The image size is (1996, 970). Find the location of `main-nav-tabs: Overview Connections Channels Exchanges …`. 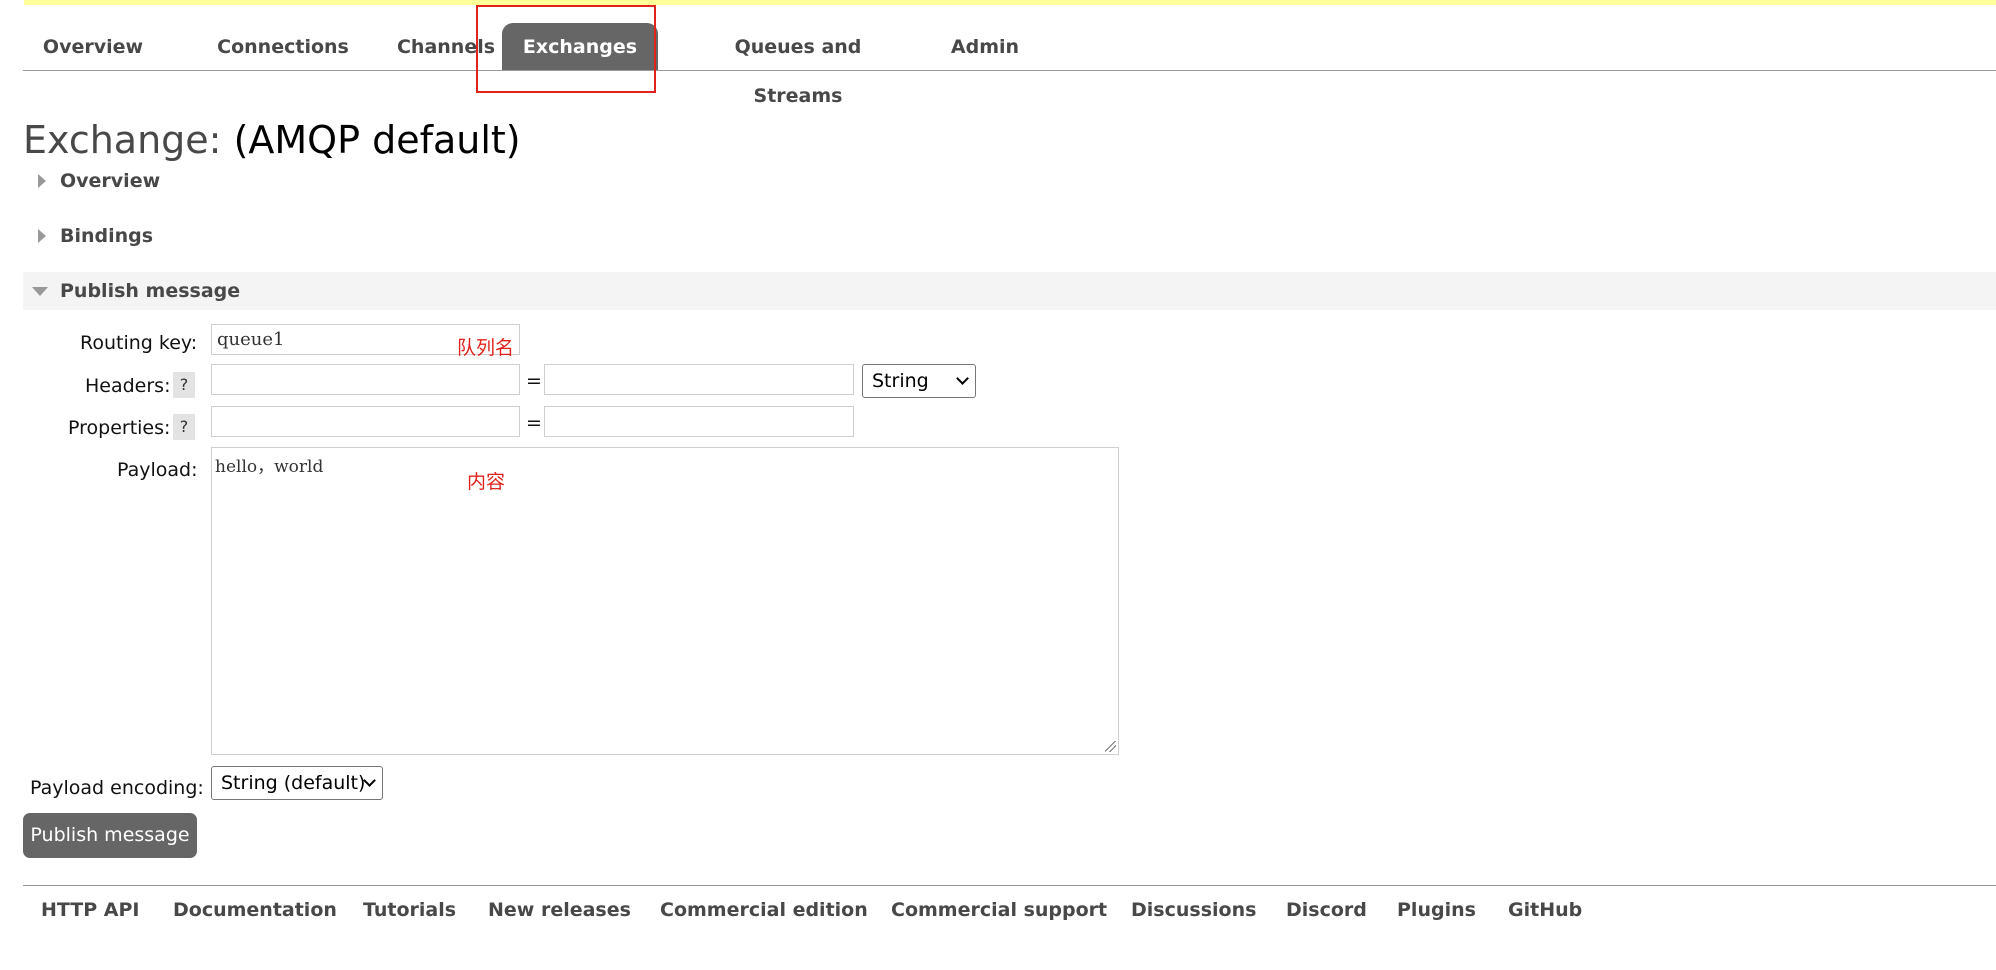

main-nav-tabs: Overview Connections Channels Exchanges … is located at coordinates (1009, 65).